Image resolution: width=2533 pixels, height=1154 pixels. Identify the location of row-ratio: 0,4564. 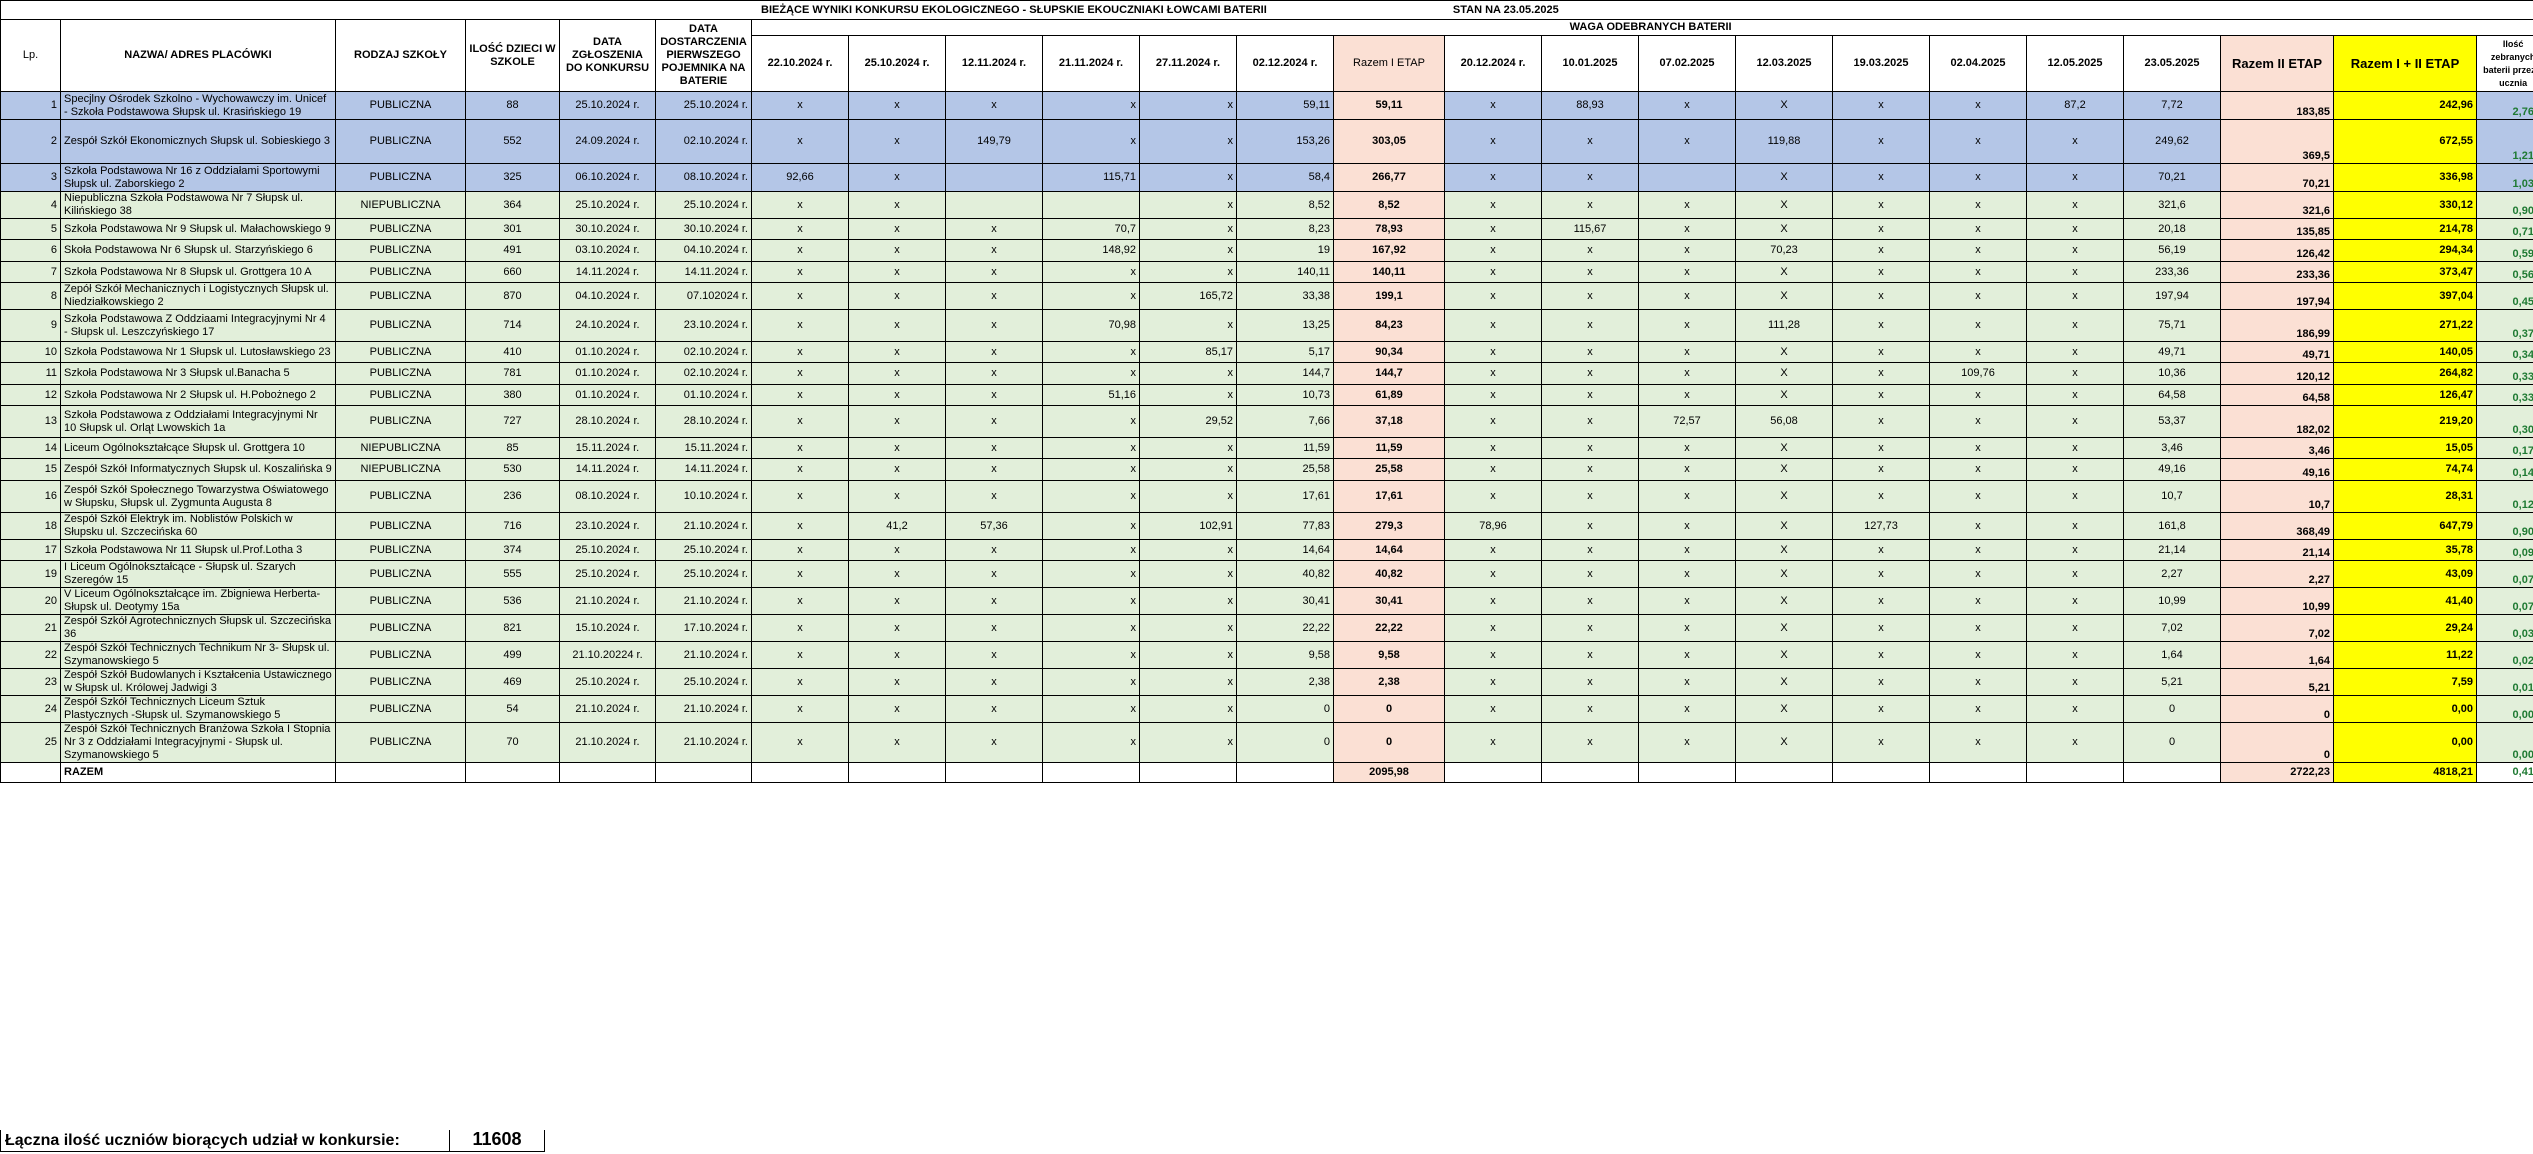
(2504, 296).